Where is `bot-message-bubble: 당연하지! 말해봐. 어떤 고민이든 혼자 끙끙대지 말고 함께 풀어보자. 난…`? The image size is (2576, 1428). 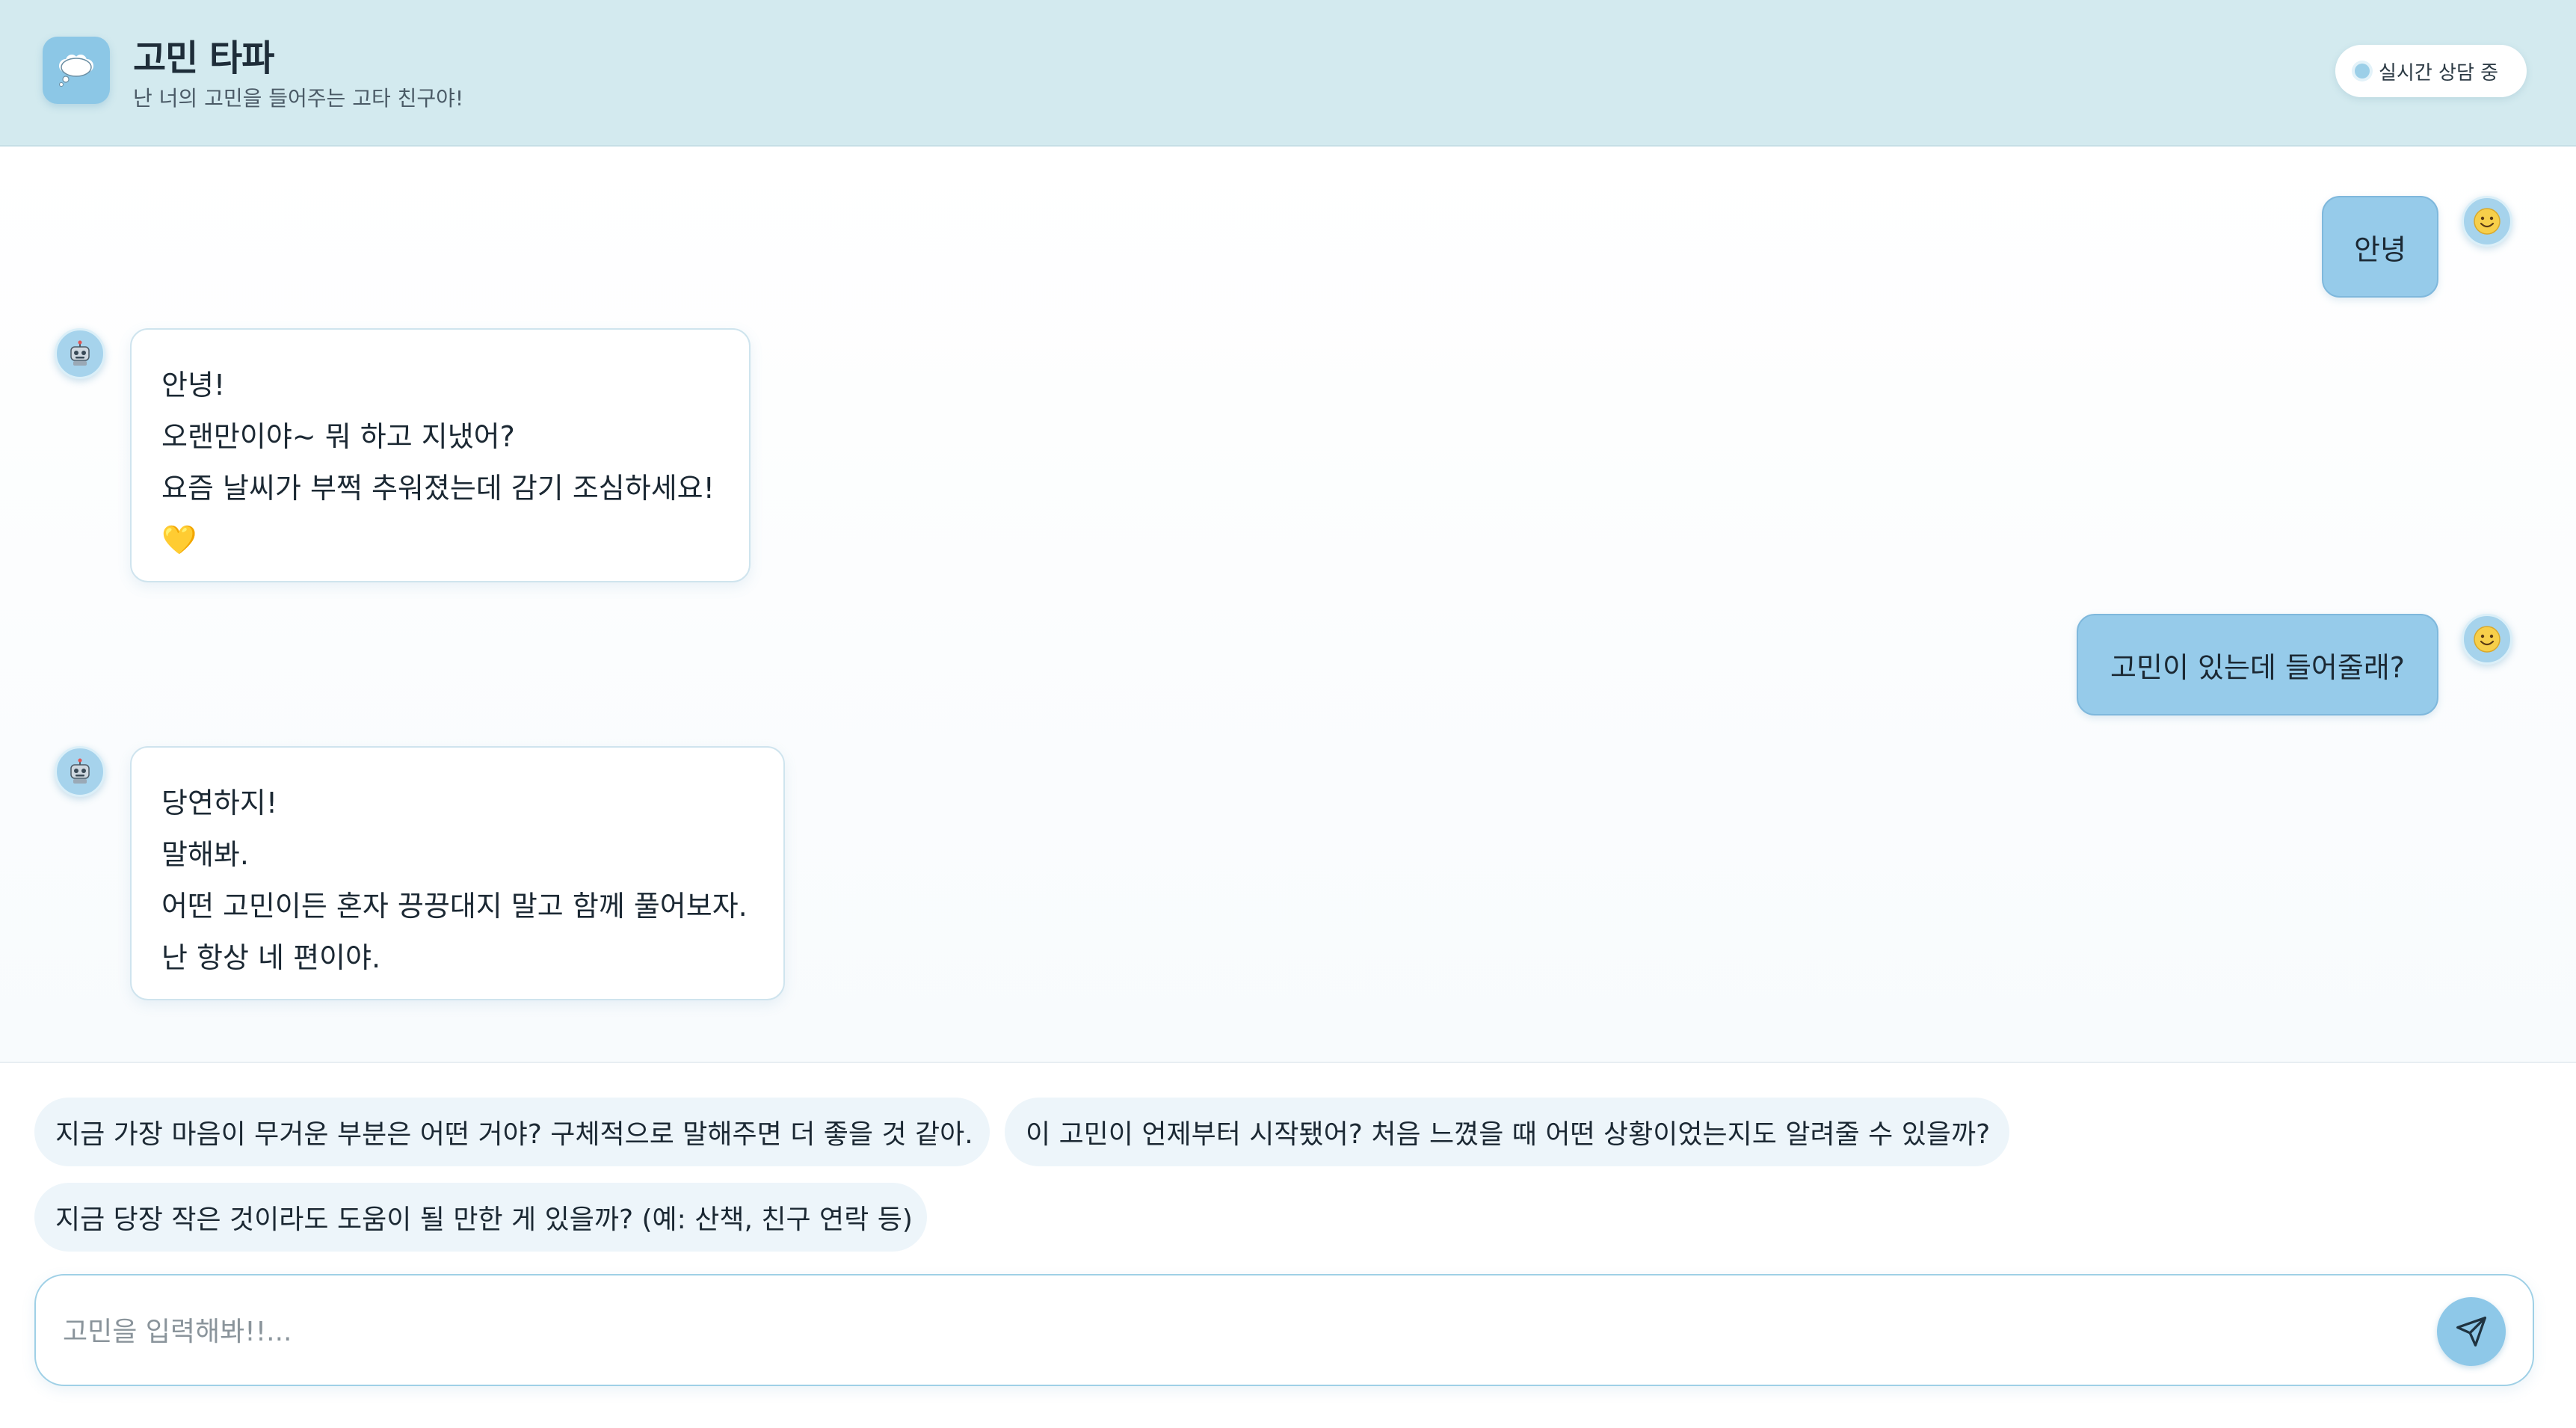 bot-message-bubble: 당연하지! 말해봐. 어떤 고민이든 혼자 끙끙대지 말고 함께 풀어보자. 난… is located at coordinates (457, 873).